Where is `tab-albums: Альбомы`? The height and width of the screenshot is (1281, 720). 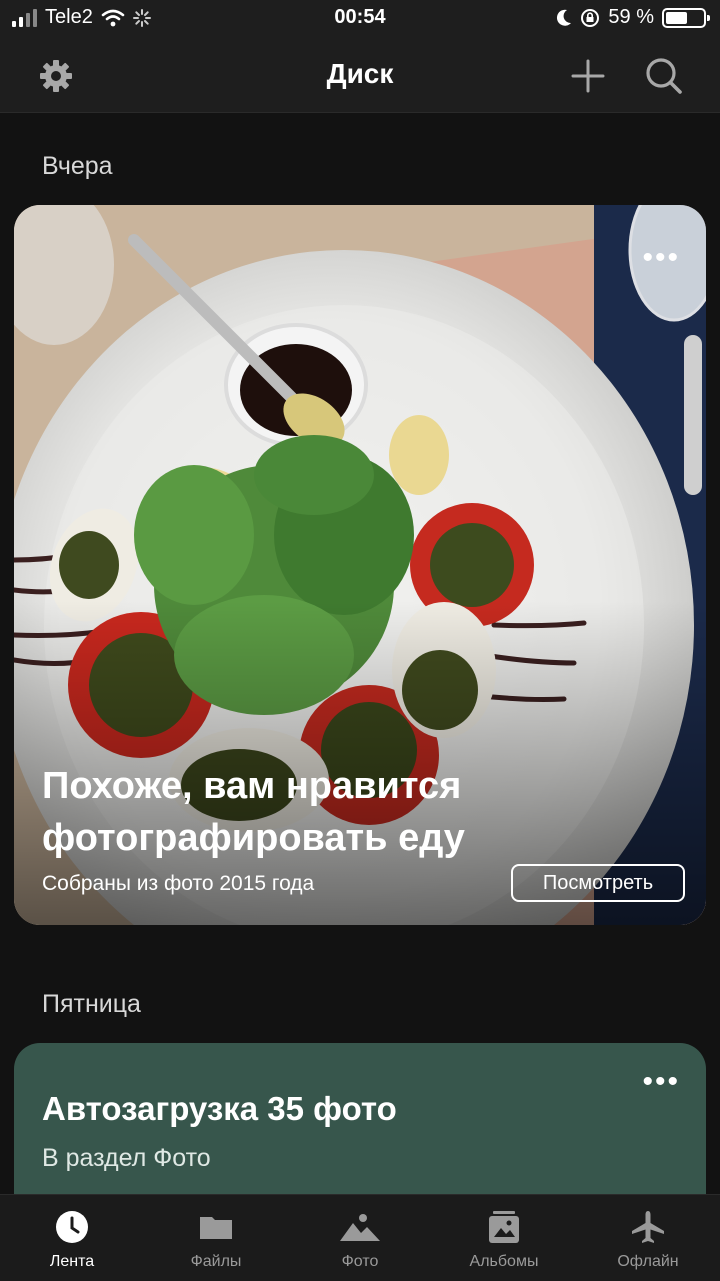 tab-albums: Альбомы is located at coordinates (504, 1238).